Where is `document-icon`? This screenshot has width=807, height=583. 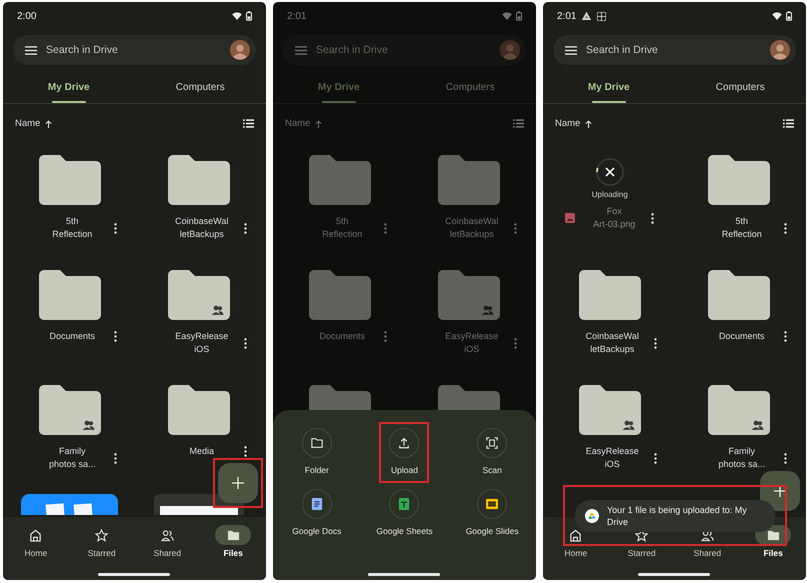
document-icon is located at coordinates (316, 504).